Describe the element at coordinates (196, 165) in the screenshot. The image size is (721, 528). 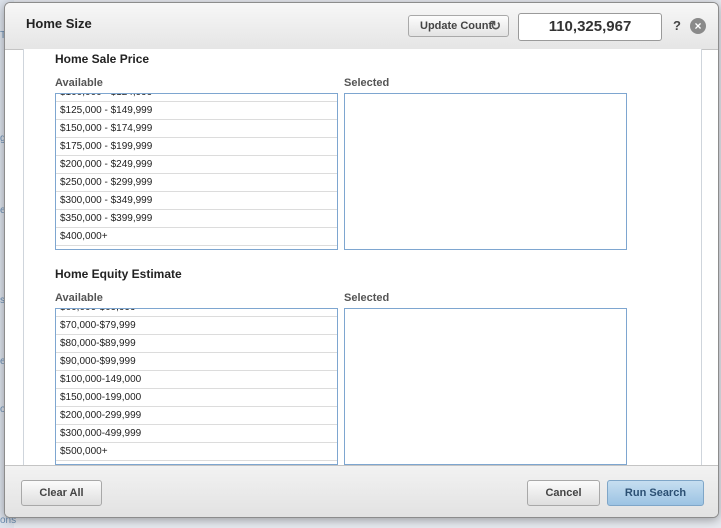
I see `list-item: $200,000 - $249,999` at that location.